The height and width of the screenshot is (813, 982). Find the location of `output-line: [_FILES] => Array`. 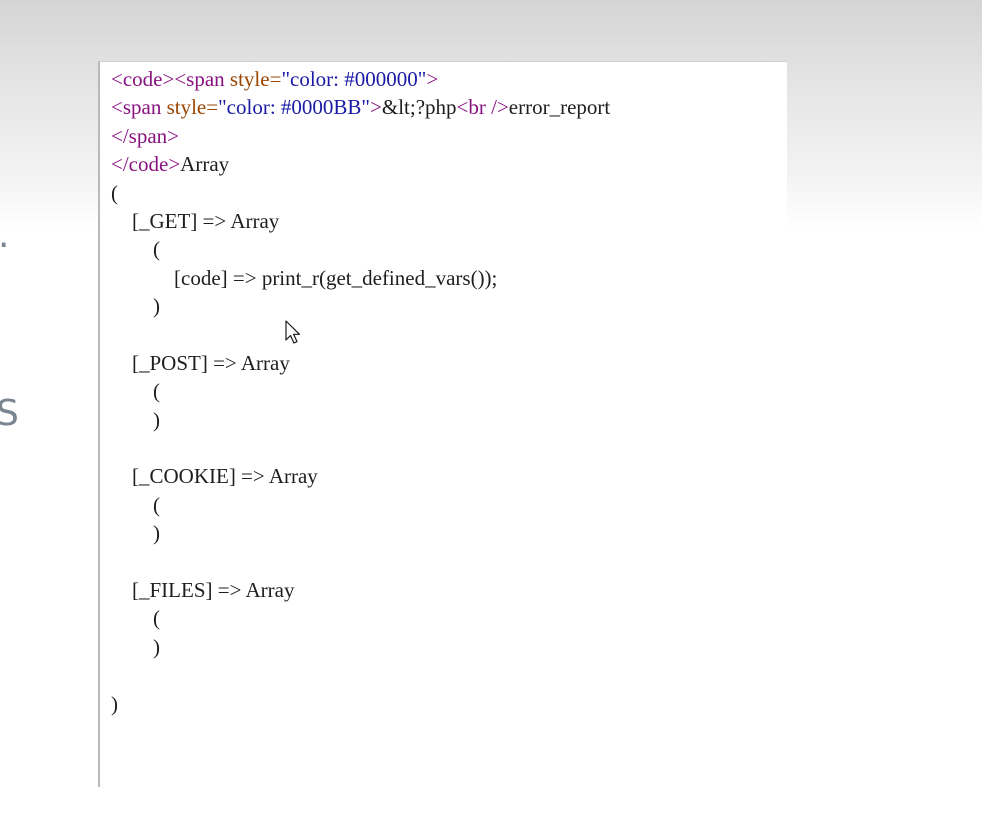

output-line: [_FILES] => Array is located at coordinates (203, 590).